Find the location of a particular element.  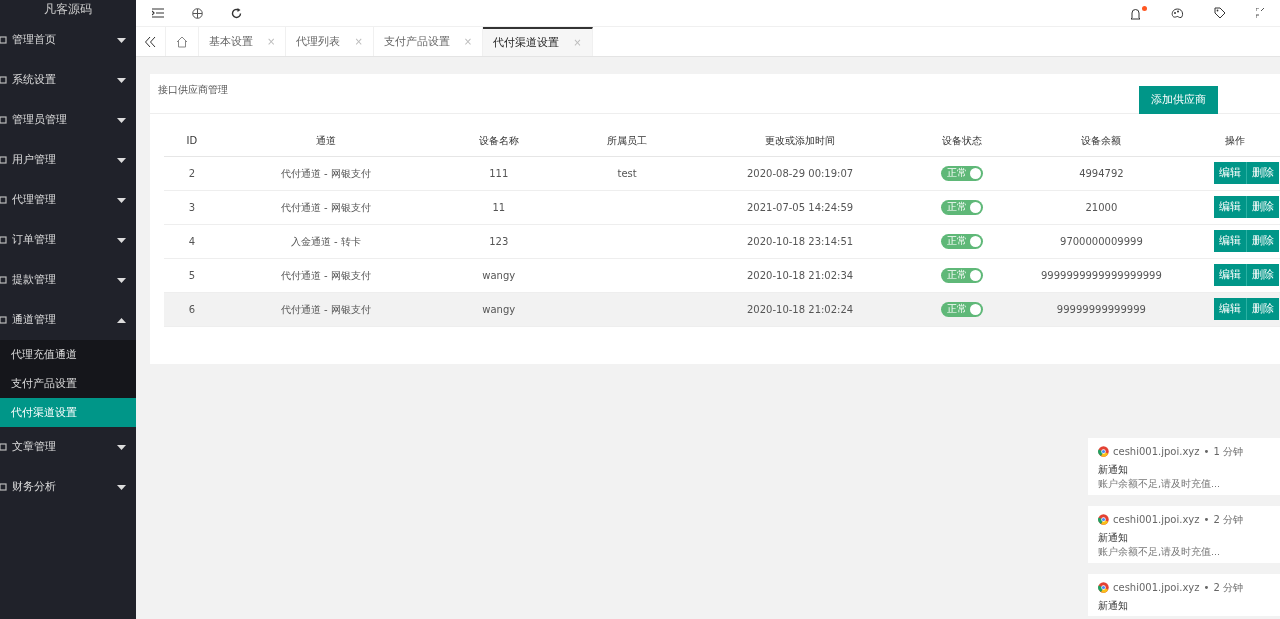

table-cell: 入金通道 - 转卡 is located at coordinates (325, 241).